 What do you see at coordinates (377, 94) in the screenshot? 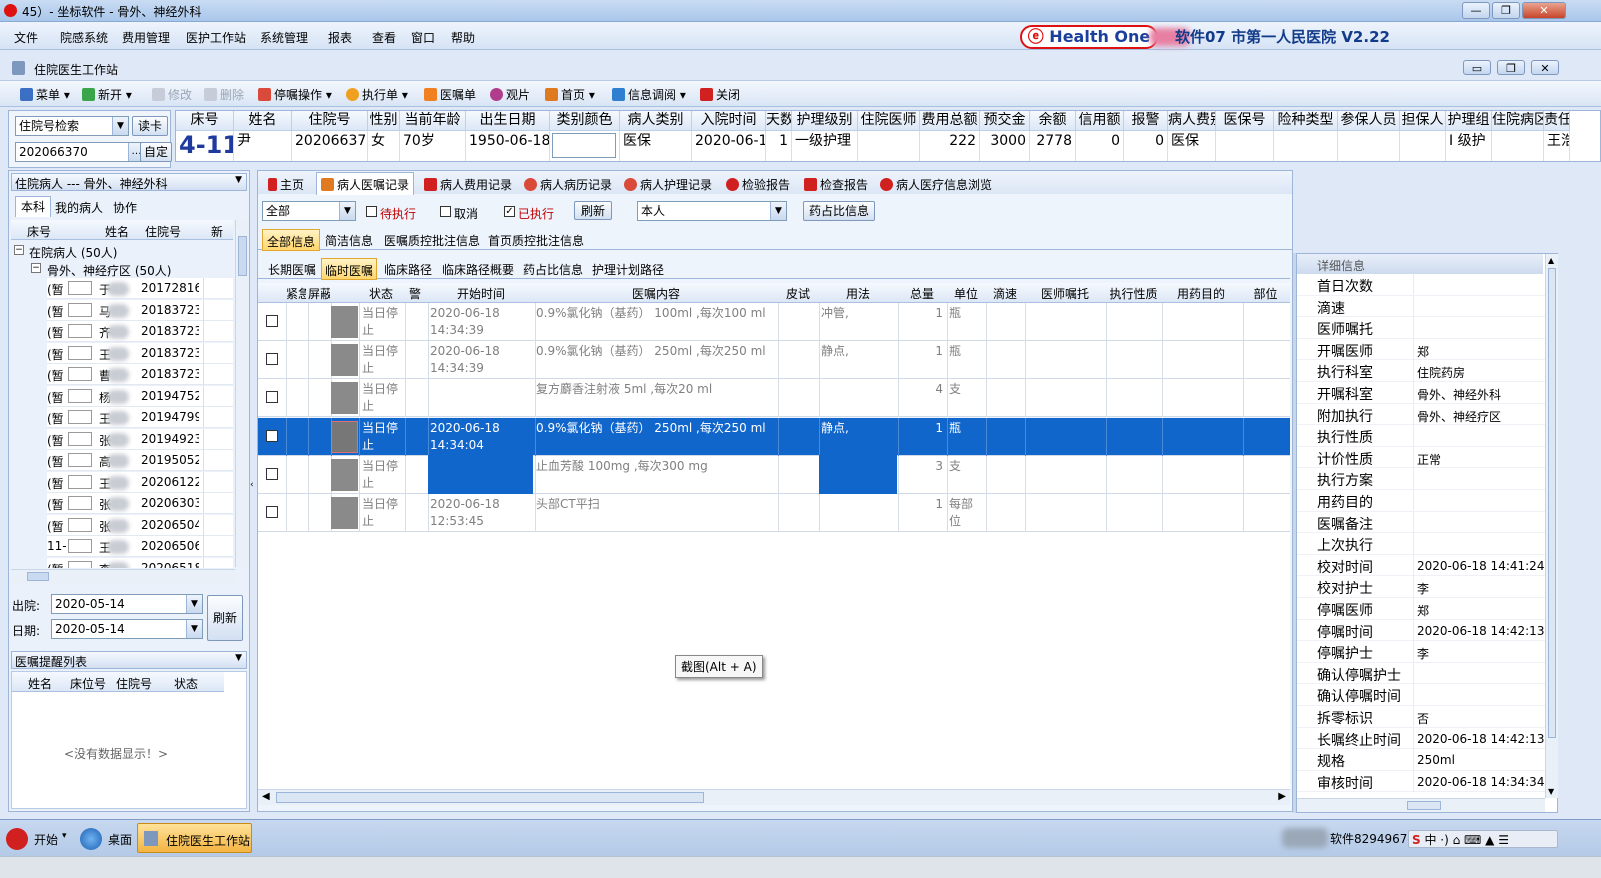
I see `toolbar-exec-sheet: 执行单 ▾` at bounding box center [377, 94].